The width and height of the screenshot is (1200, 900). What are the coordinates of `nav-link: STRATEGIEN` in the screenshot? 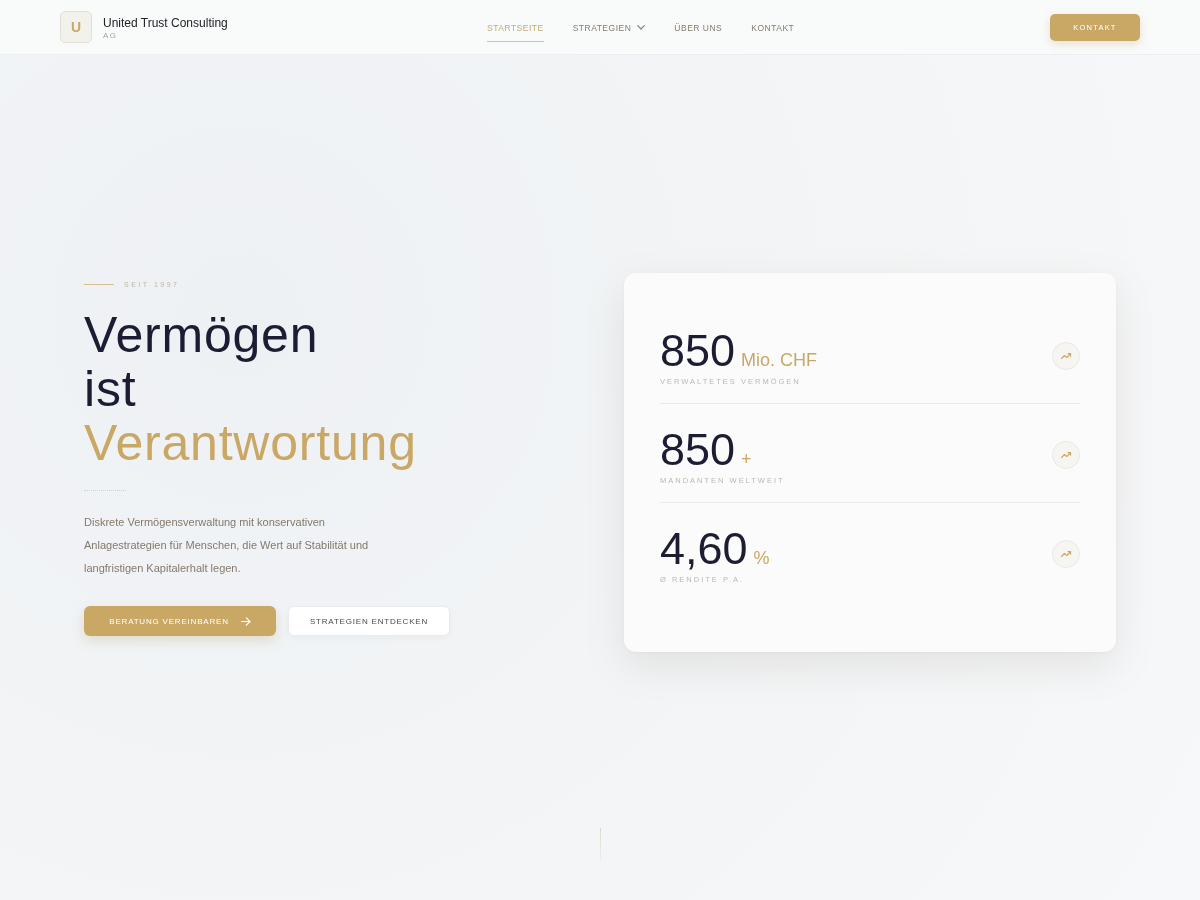 It's located at (609, 28).